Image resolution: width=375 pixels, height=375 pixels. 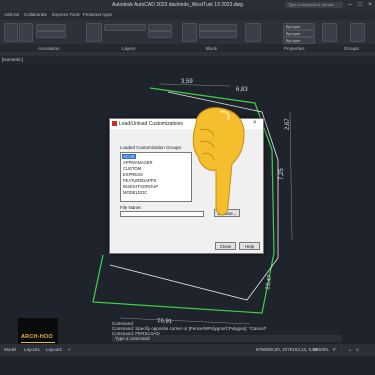 What do you see at coordinates (360, 5) in the screenshot?
I see `maximize-icon: □` at bounding box center [360, 5].